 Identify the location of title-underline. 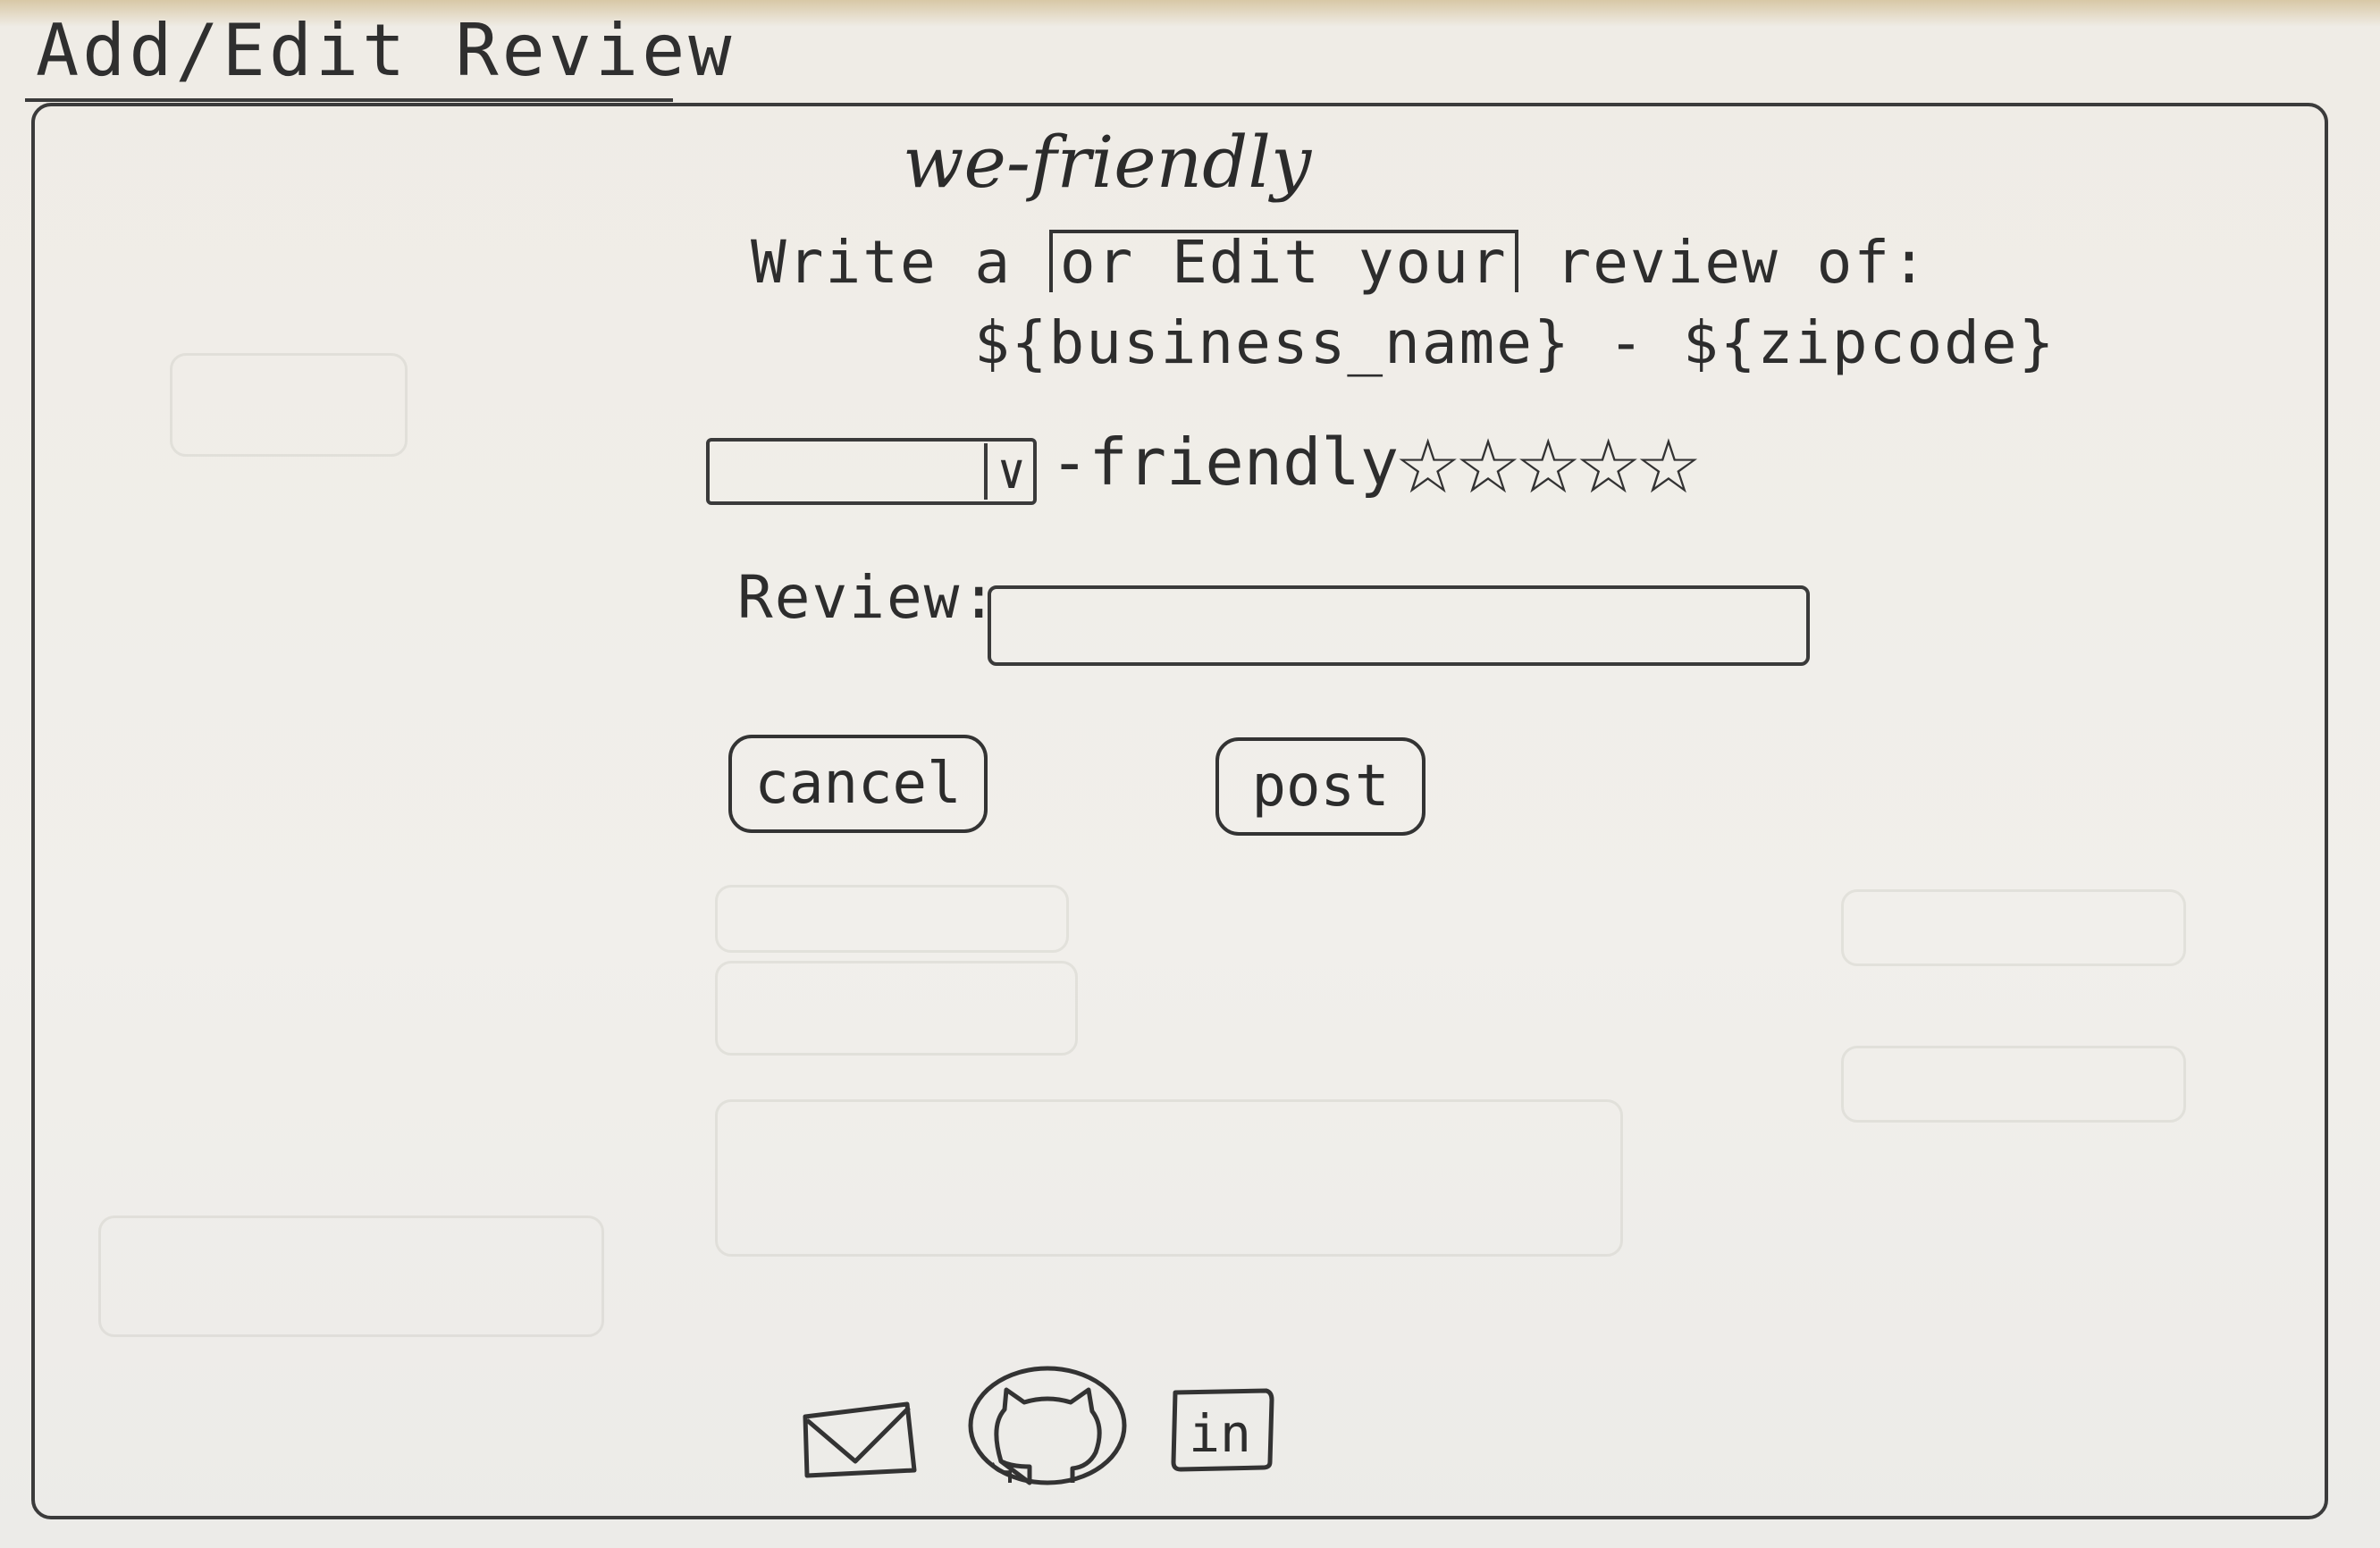
(349, 100).